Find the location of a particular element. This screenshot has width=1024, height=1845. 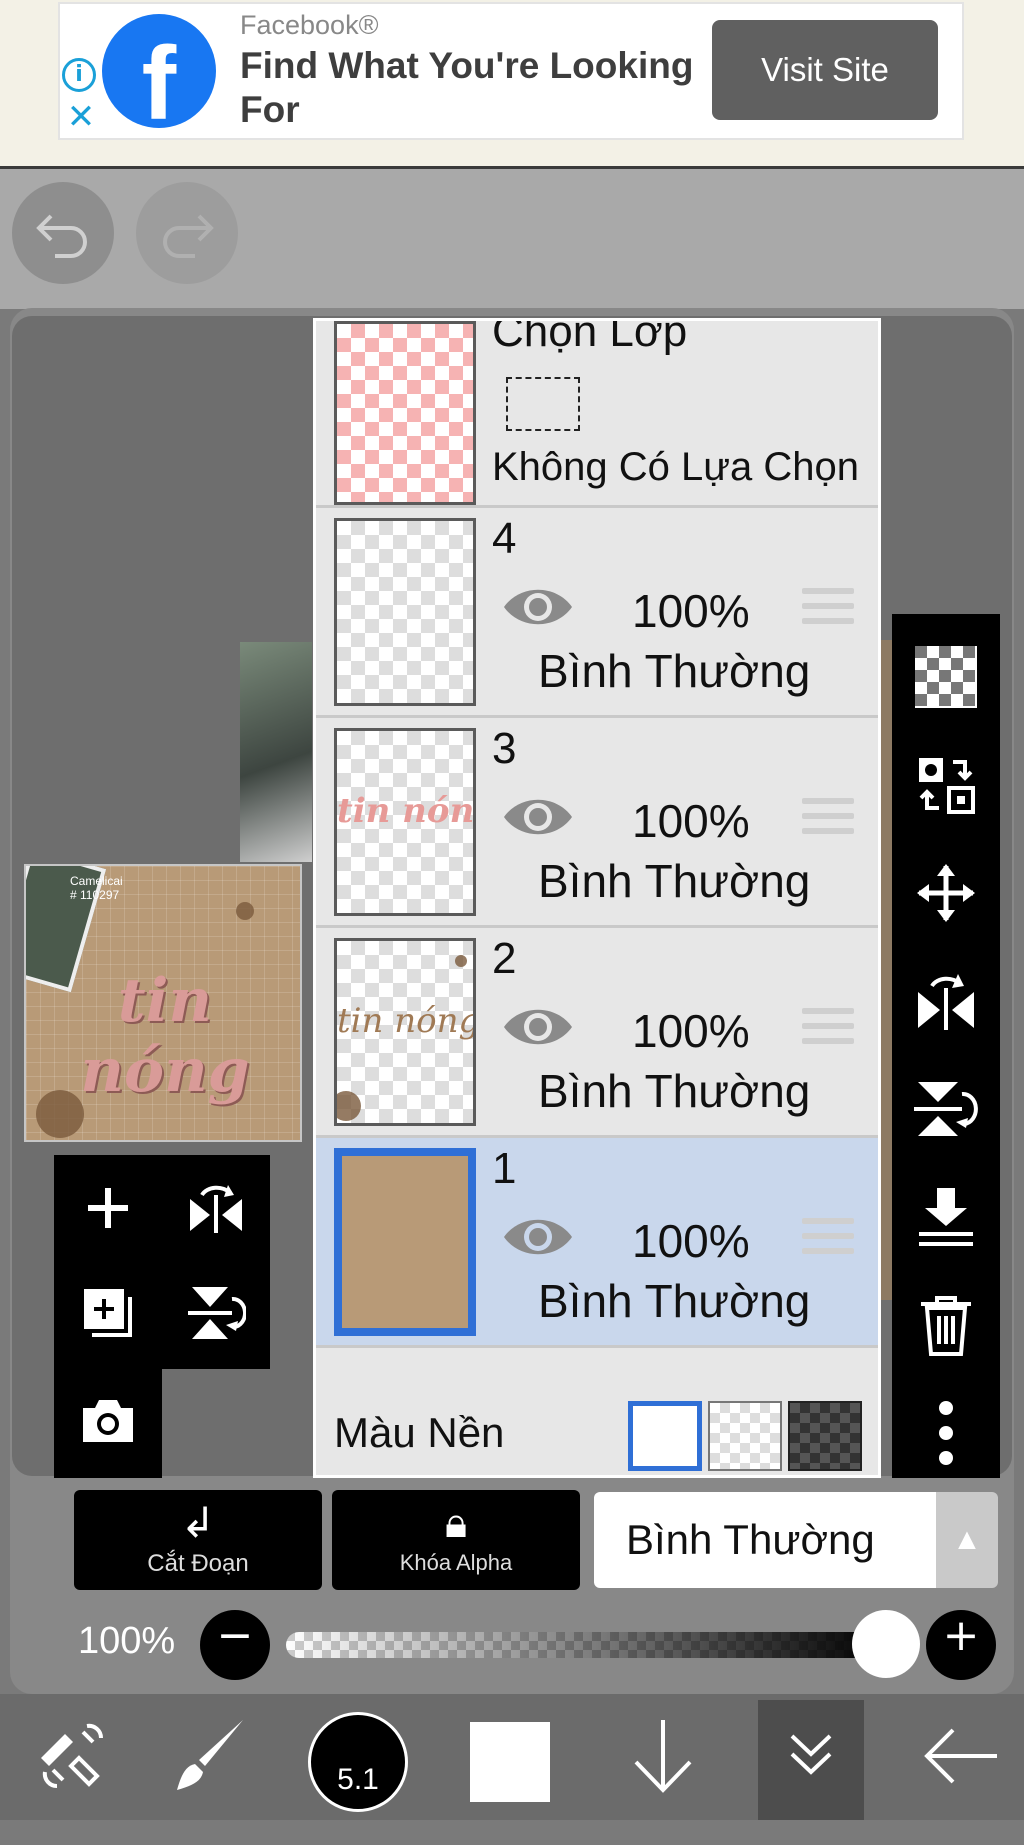

flip-button is located at coordinates (946, 1110).